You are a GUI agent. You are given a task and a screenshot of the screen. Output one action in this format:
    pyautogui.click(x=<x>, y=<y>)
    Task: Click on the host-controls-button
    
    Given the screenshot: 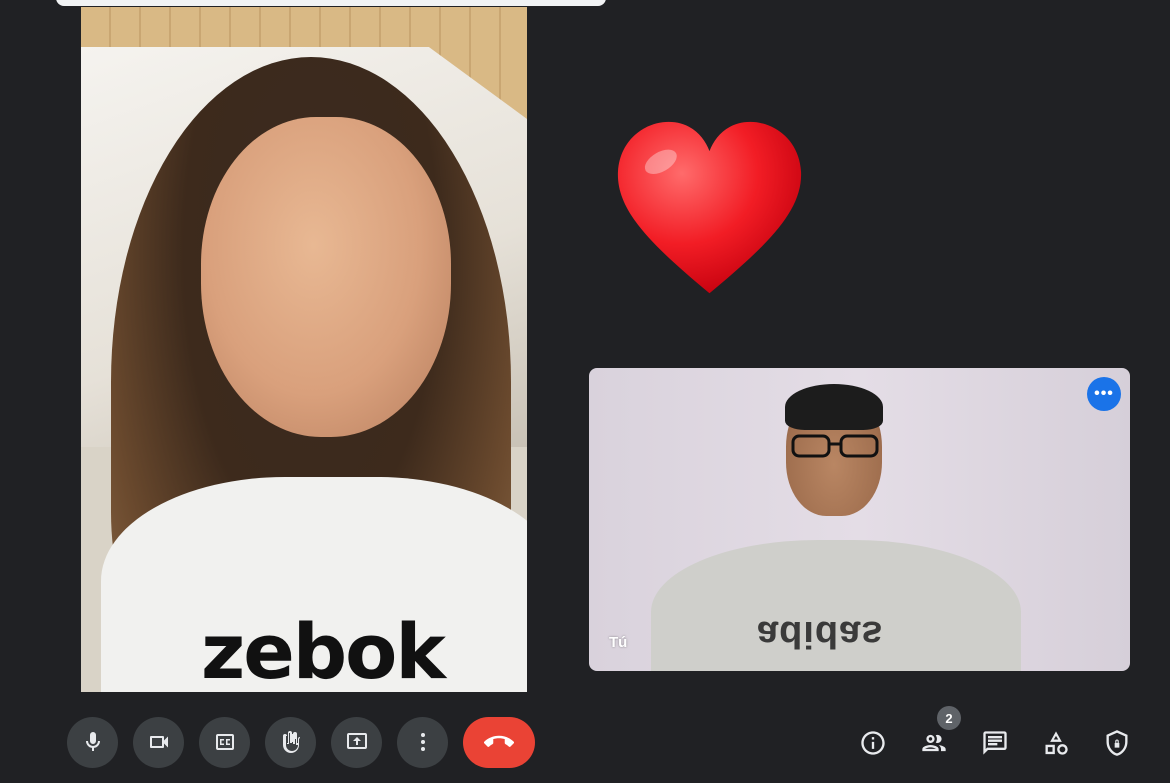 What is the action you would take?
    pyautogui.click(x=1117, y=743)
    